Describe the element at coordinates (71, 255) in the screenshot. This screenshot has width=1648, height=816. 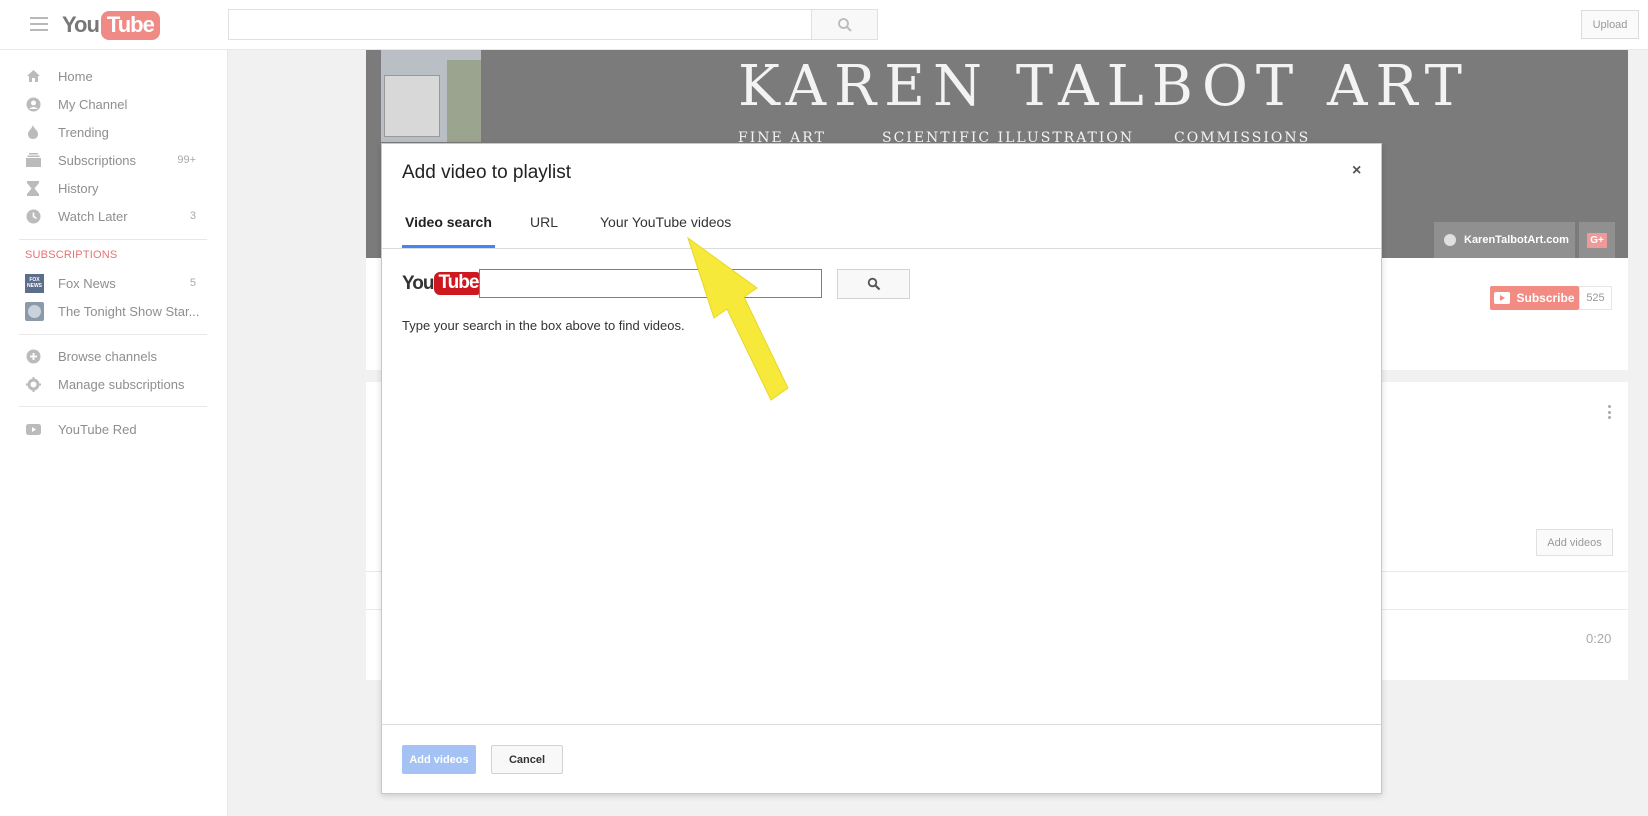
I see `subscriptions-section-title: SUBSCRIPTIONS` at that location.